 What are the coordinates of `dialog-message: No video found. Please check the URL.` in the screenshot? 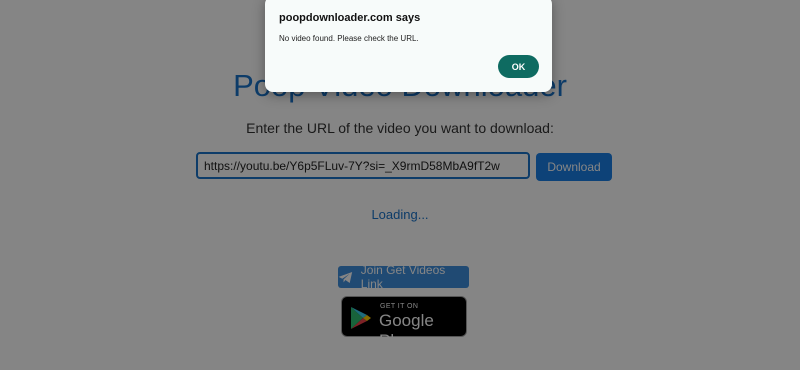 It's located at (349, 38).